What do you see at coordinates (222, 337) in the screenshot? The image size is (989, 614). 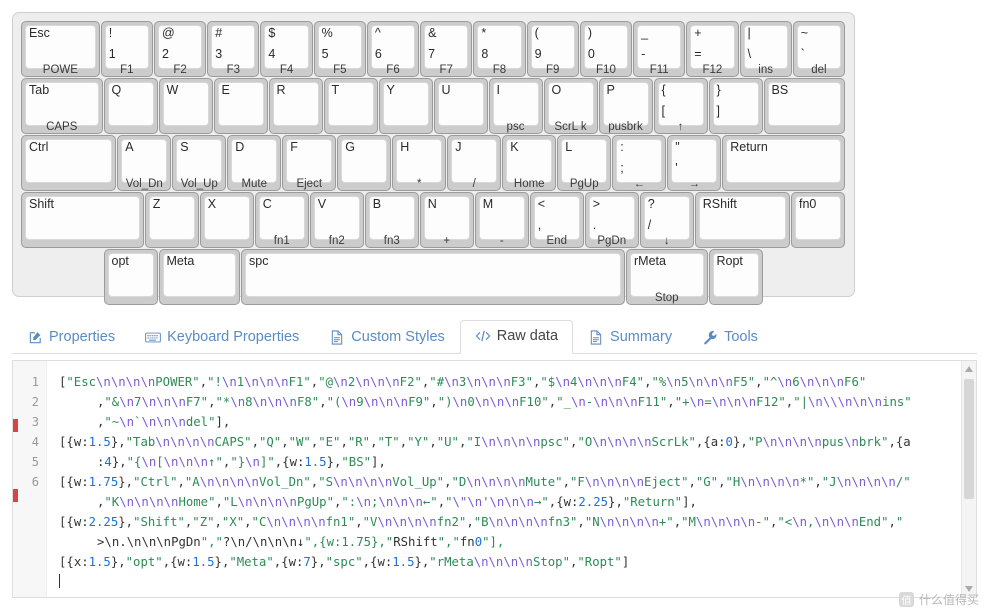 I see `tab-keyboard-properties: Keyboard Properties` at bounding box center [222, 337].